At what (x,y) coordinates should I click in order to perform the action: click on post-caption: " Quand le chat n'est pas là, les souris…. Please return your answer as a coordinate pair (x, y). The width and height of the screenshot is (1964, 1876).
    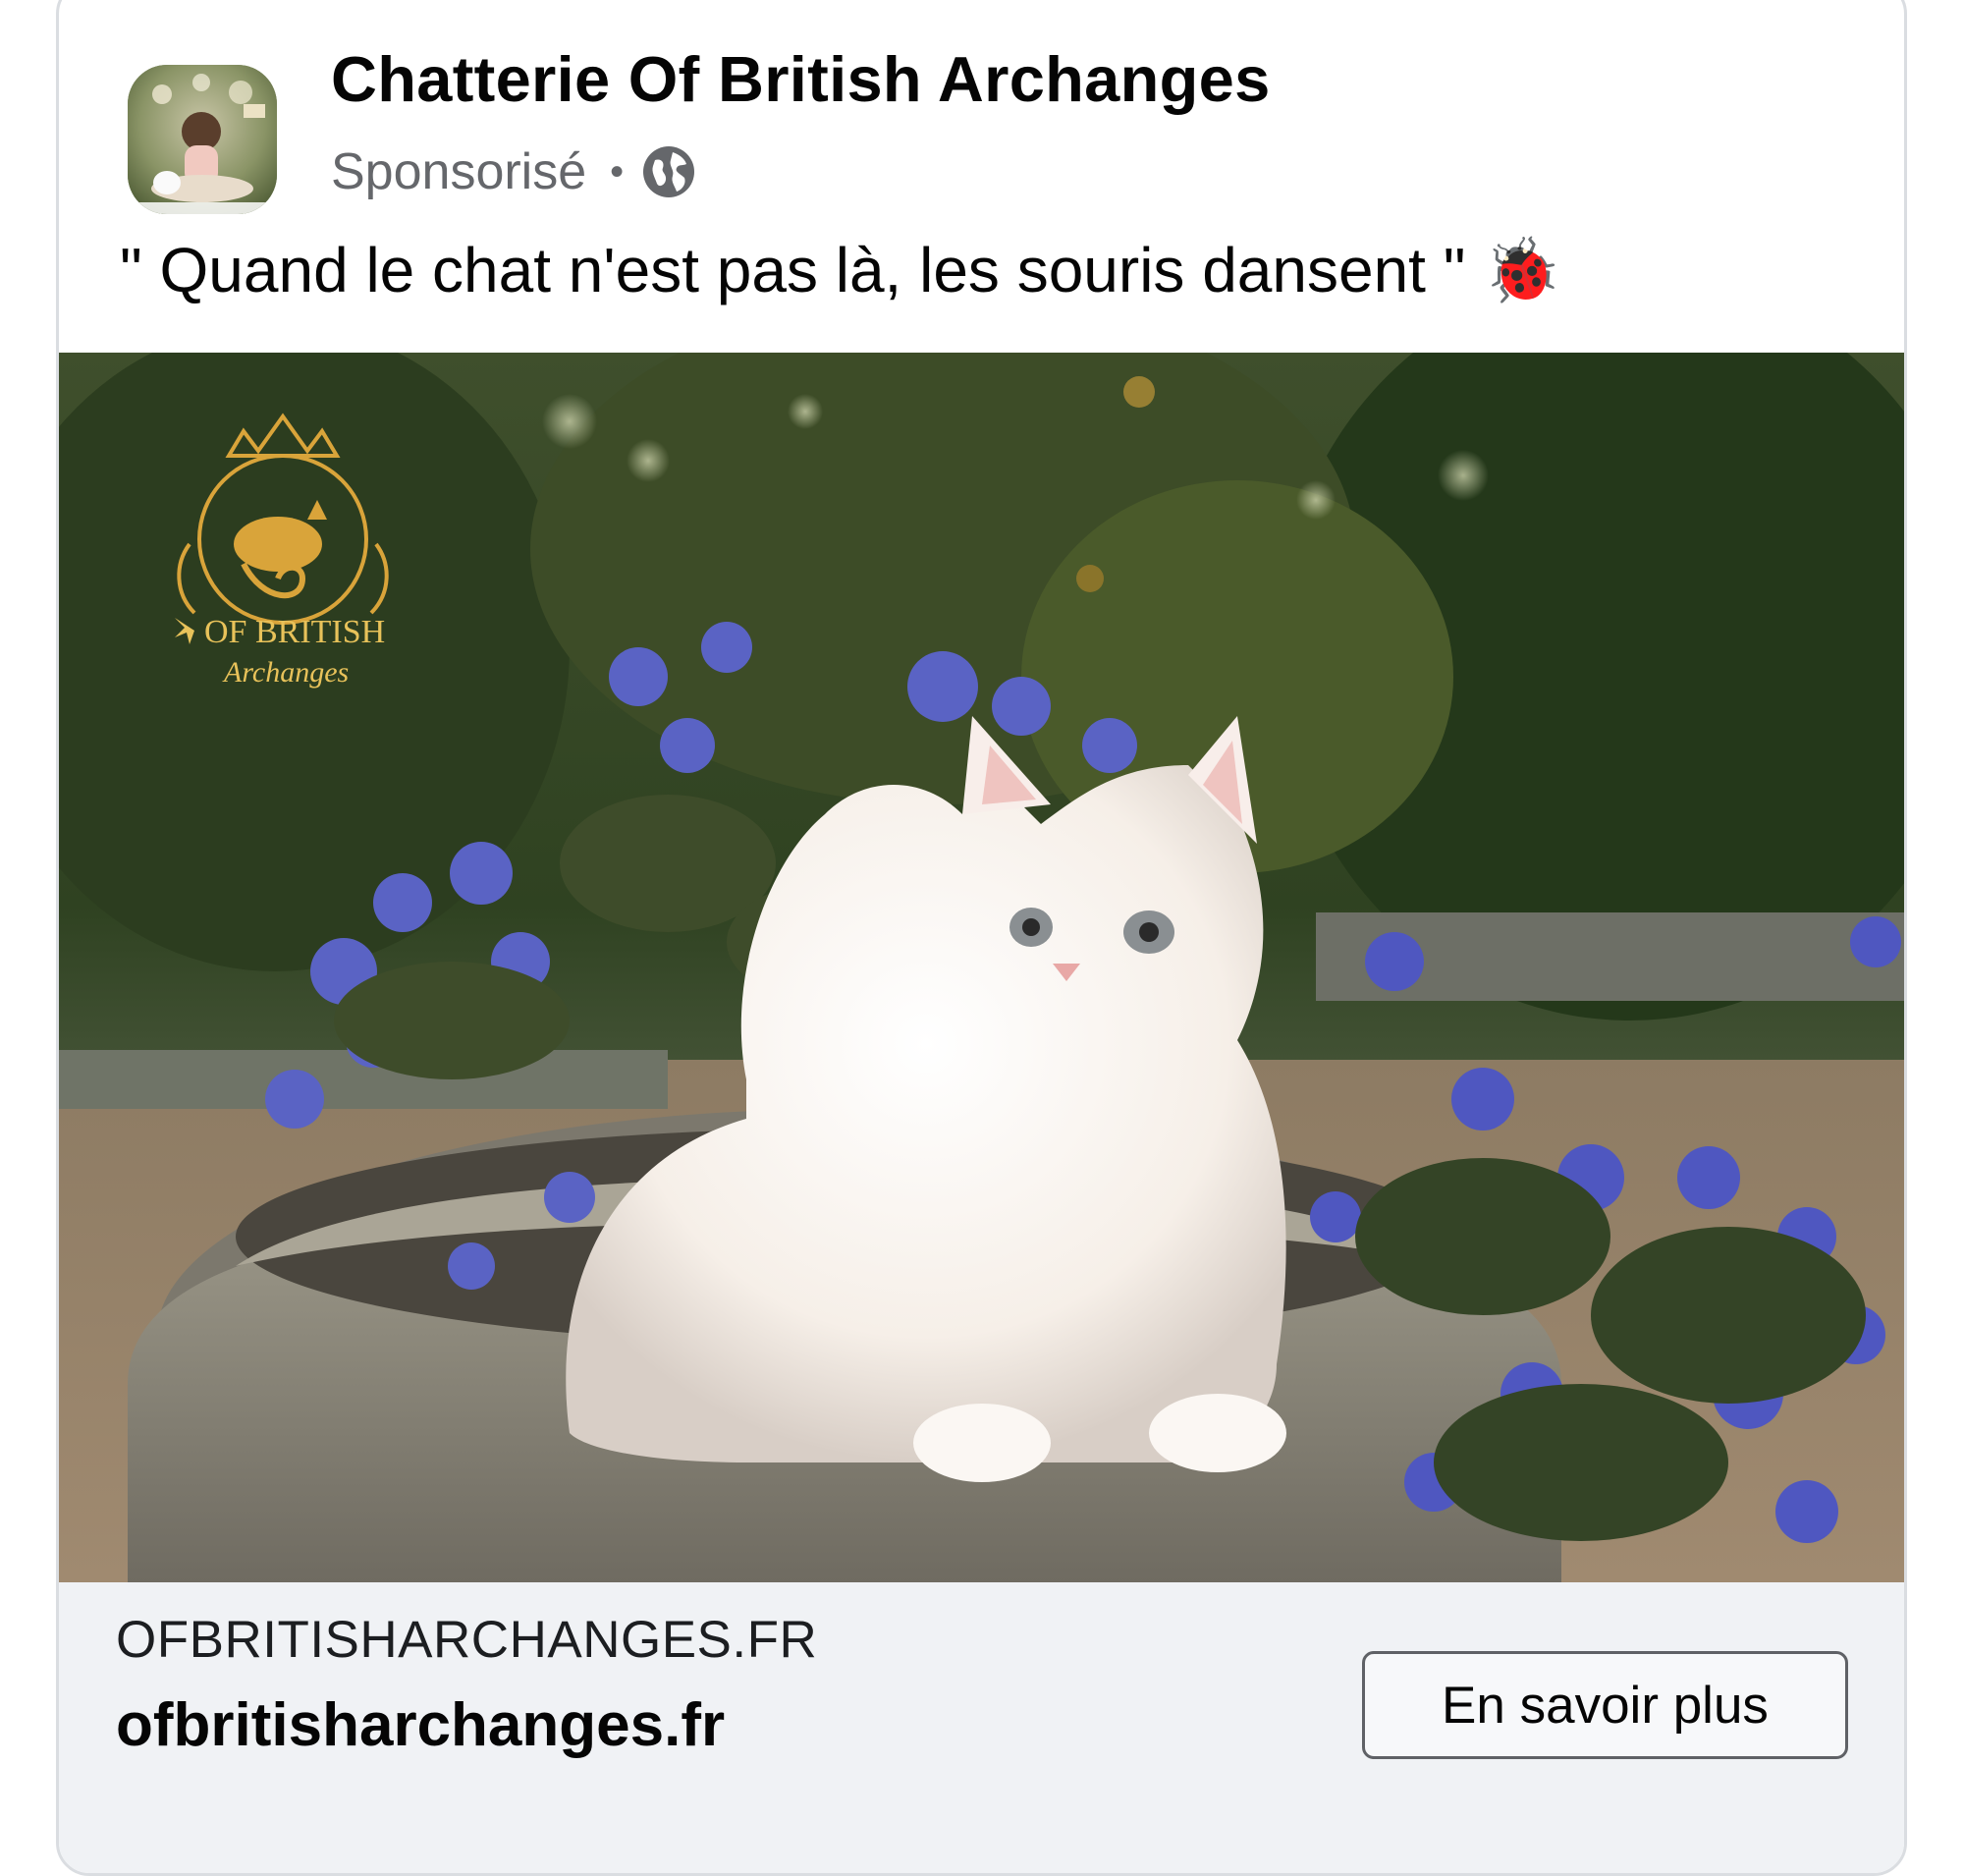
    Looking at the image, I should click on (840, 270).